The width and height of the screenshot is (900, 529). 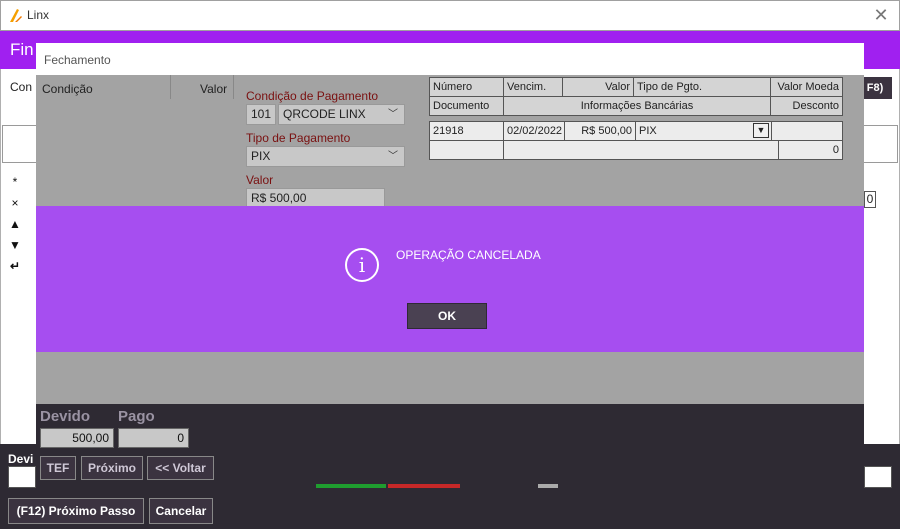 I want to click on window-title: Linx, so click(x=38, y=15).